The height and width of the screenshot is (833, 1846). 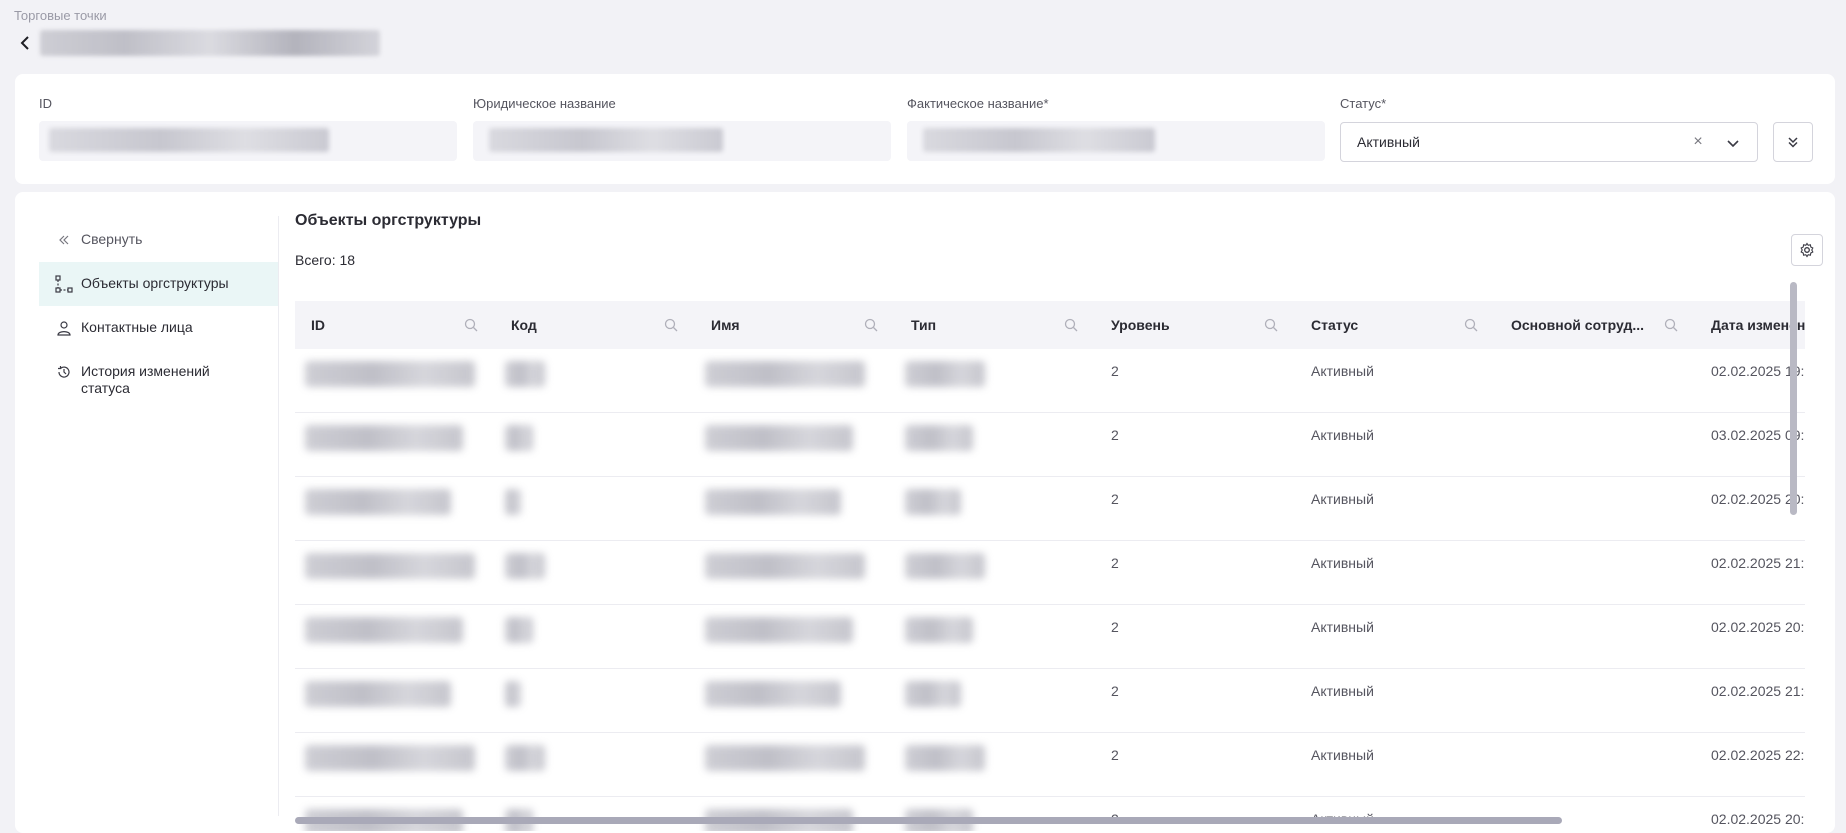 I want to click on table-cell: 02.02.2025 21:0, so click(x=1758, y=691).